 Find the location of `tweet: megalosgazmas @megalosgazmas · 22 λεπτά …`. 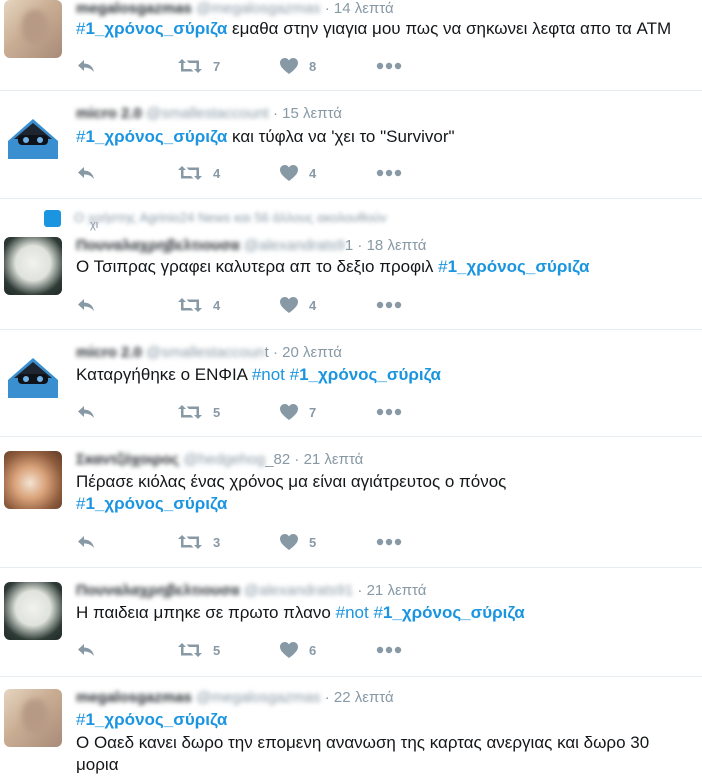

tweet: megalosgazmas @megalosgazmas · 22 λεπτά … is located at coordinates (351, 728).